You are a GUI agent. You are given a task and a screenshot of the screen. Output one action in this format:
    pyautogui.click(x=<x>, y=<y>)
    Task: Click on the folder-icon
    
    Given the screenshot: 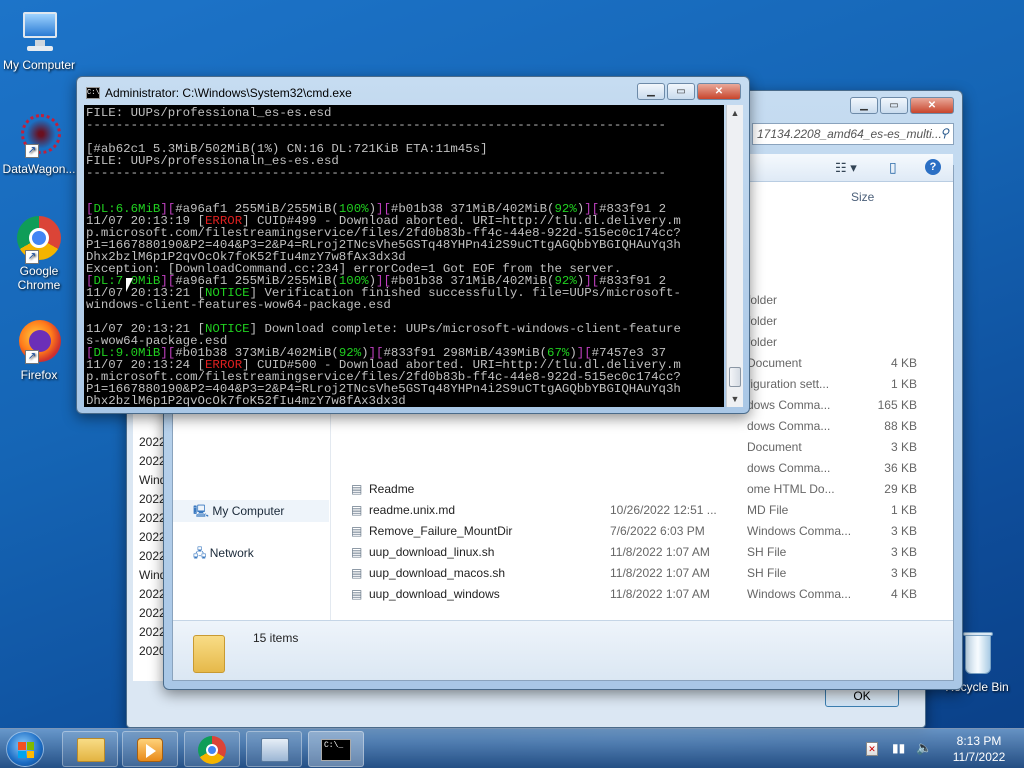 What is the action you would take?
    pyautogui.click(x=209, y=654)
    